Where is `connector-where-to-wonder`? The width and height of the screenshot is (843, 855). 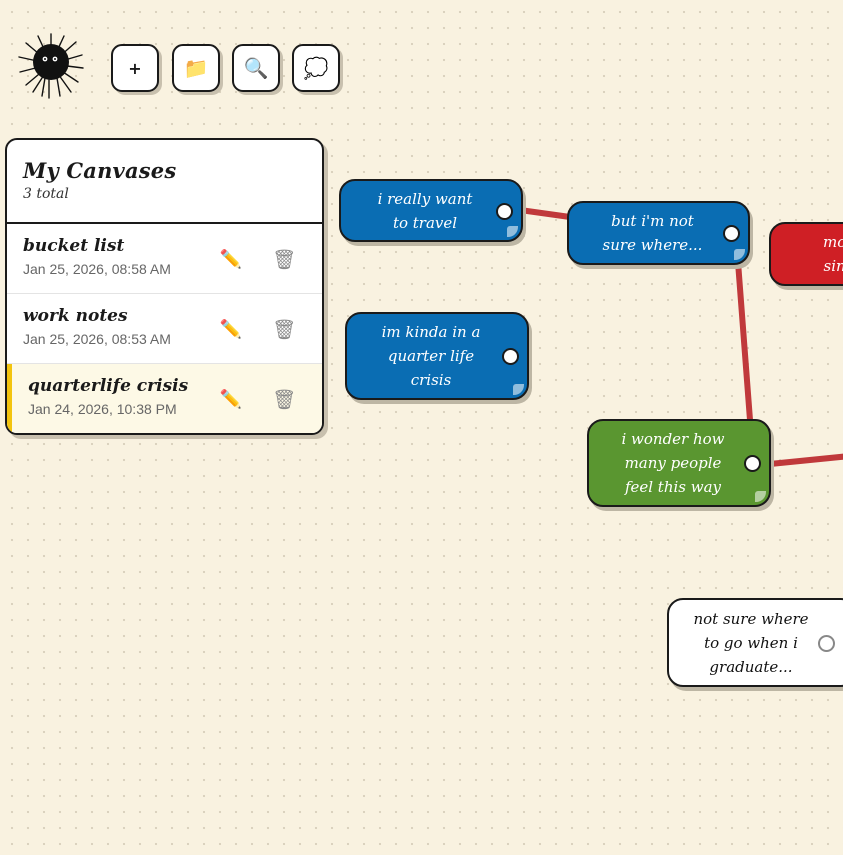
connector-where-to-wonder is located at coordinates (744, 341).